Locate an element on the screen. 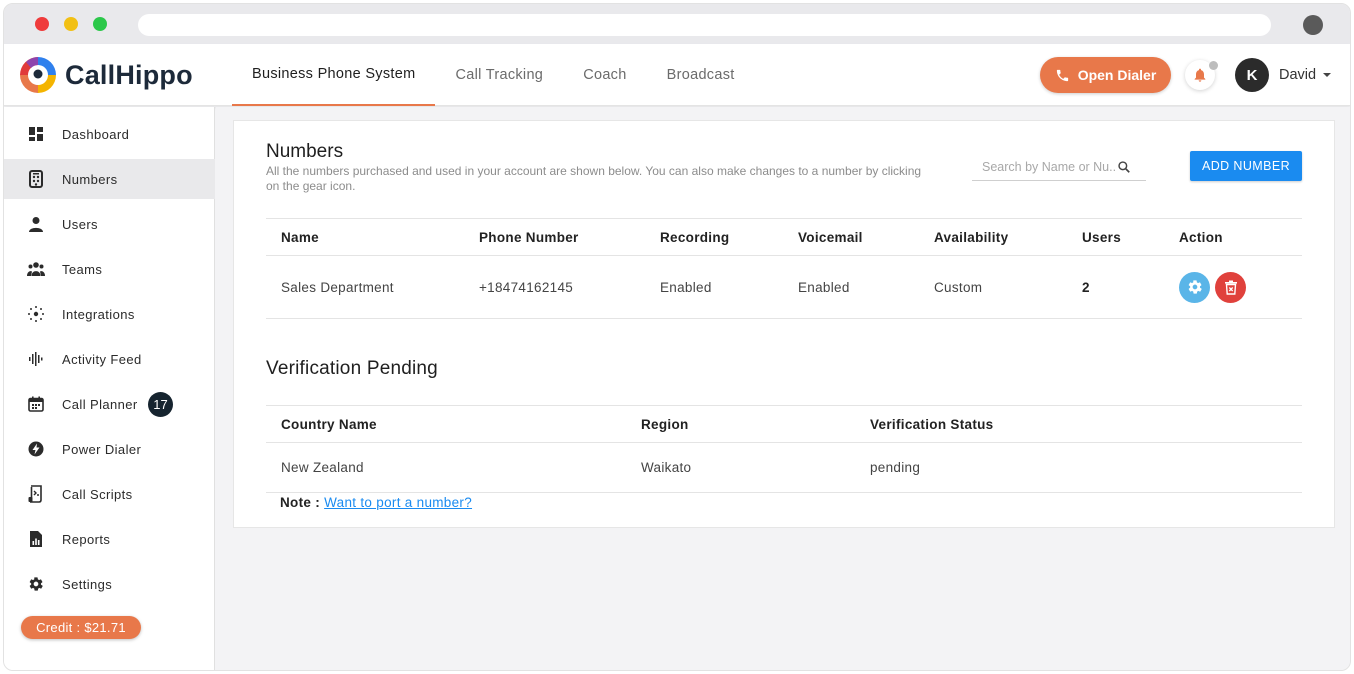 The image size is (1354, 674). tab-call-tracking: Call Tracking is located at coordinates (499, 75).